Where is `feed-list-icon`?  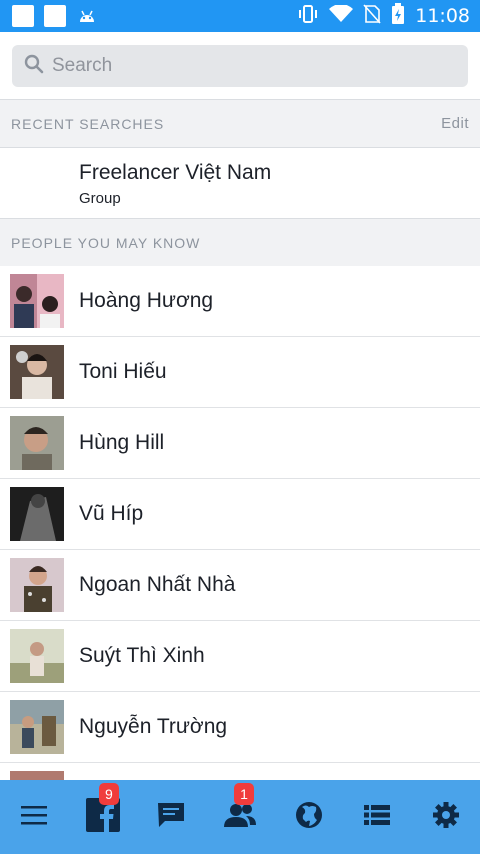 feed-list-icon is located at coordinates (377, 817).